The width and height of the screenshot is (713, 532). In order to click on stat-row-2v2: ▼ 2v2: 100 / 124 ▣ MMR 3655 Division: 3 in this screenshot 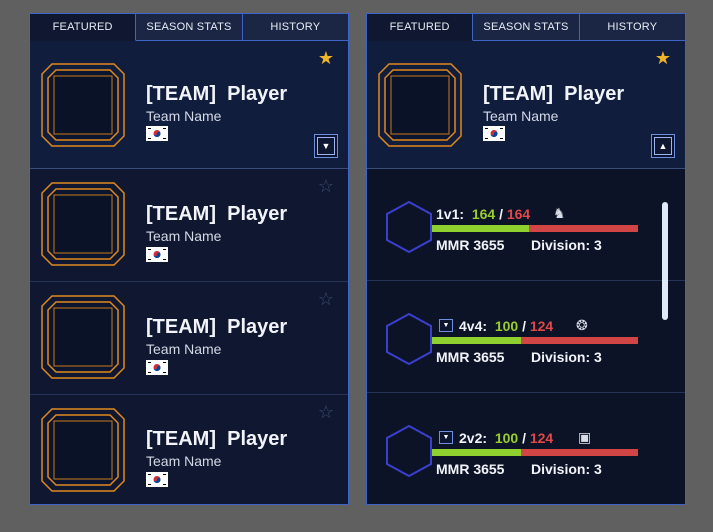, I will do `click(526, 448)`.